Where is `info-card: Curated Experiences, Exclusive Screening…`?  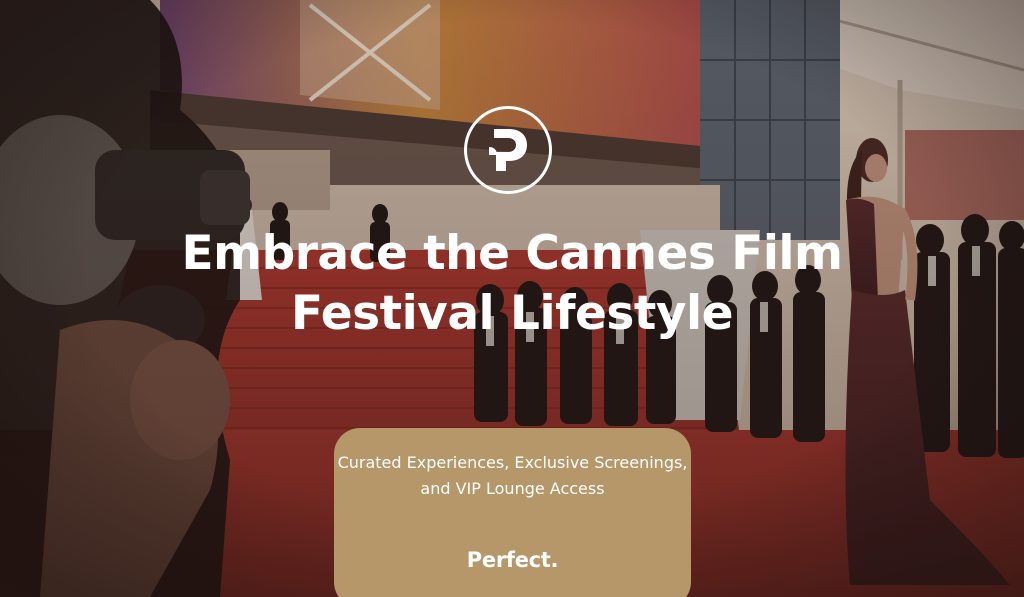 info-card: Curated Experiences, Exclusive Screening… is located at coordinates (512, 512).